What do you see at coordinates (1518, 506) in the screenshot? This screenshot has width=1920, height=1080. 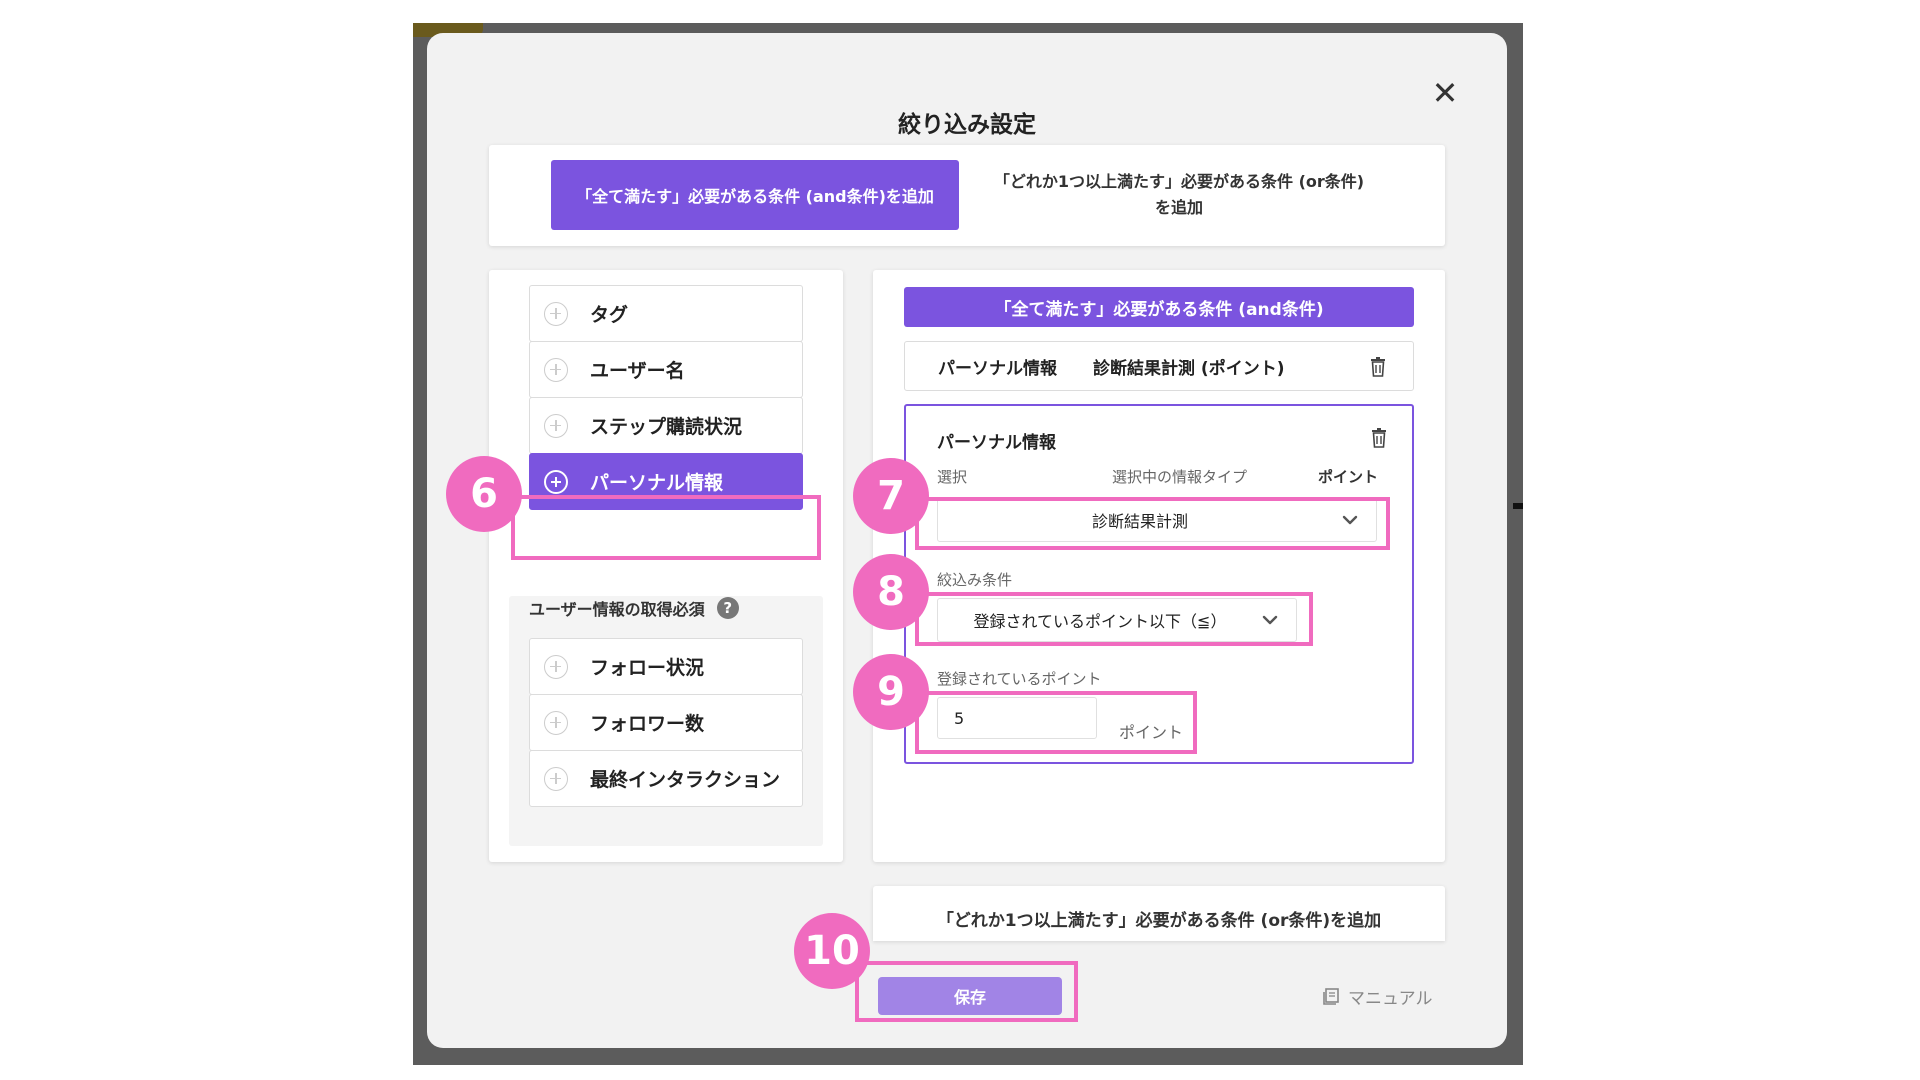 I see `background-divider` at bounding box center [1518, 506].